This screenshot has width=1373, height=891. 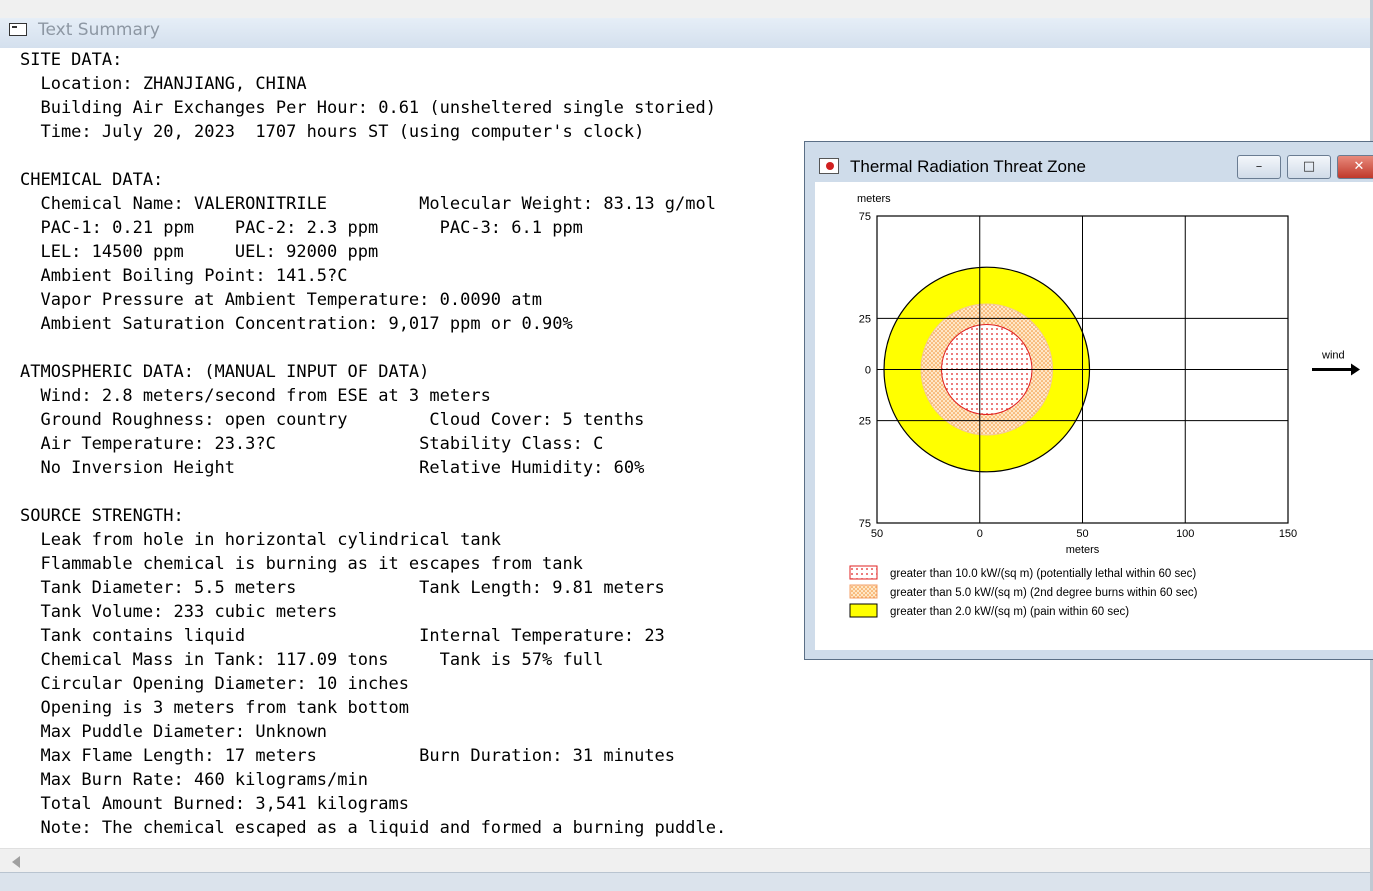 What do you see at coordinates (179, 612) in the screenshot?
I see `summary-line: Tank Volume: 233 cubic meters` at bounding box center [179, 612].